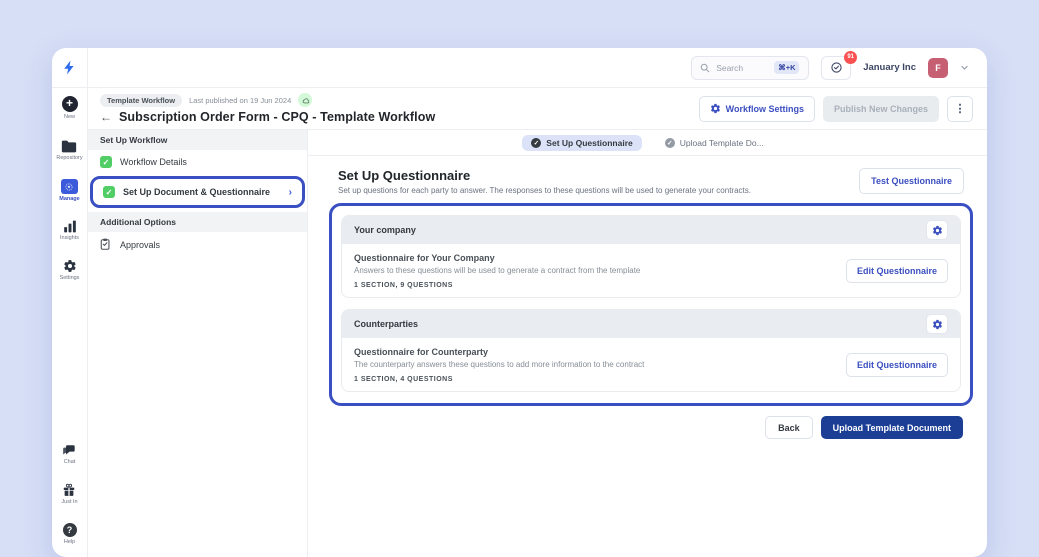 Image resolution: width=1039 pixels, height=557 pixels. What do you see at coordinates (69, 502) in the screenshot?
I see `rail-label-just-in: Just In` at bounding box center [69, 502].